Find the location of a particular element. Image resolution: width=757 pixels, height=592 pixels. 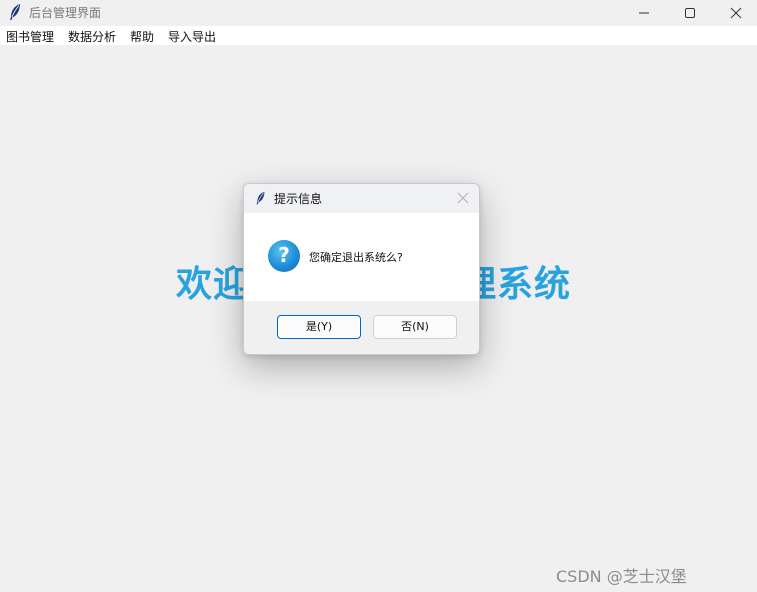

maximize-icon is located at coordinates (690, 13).